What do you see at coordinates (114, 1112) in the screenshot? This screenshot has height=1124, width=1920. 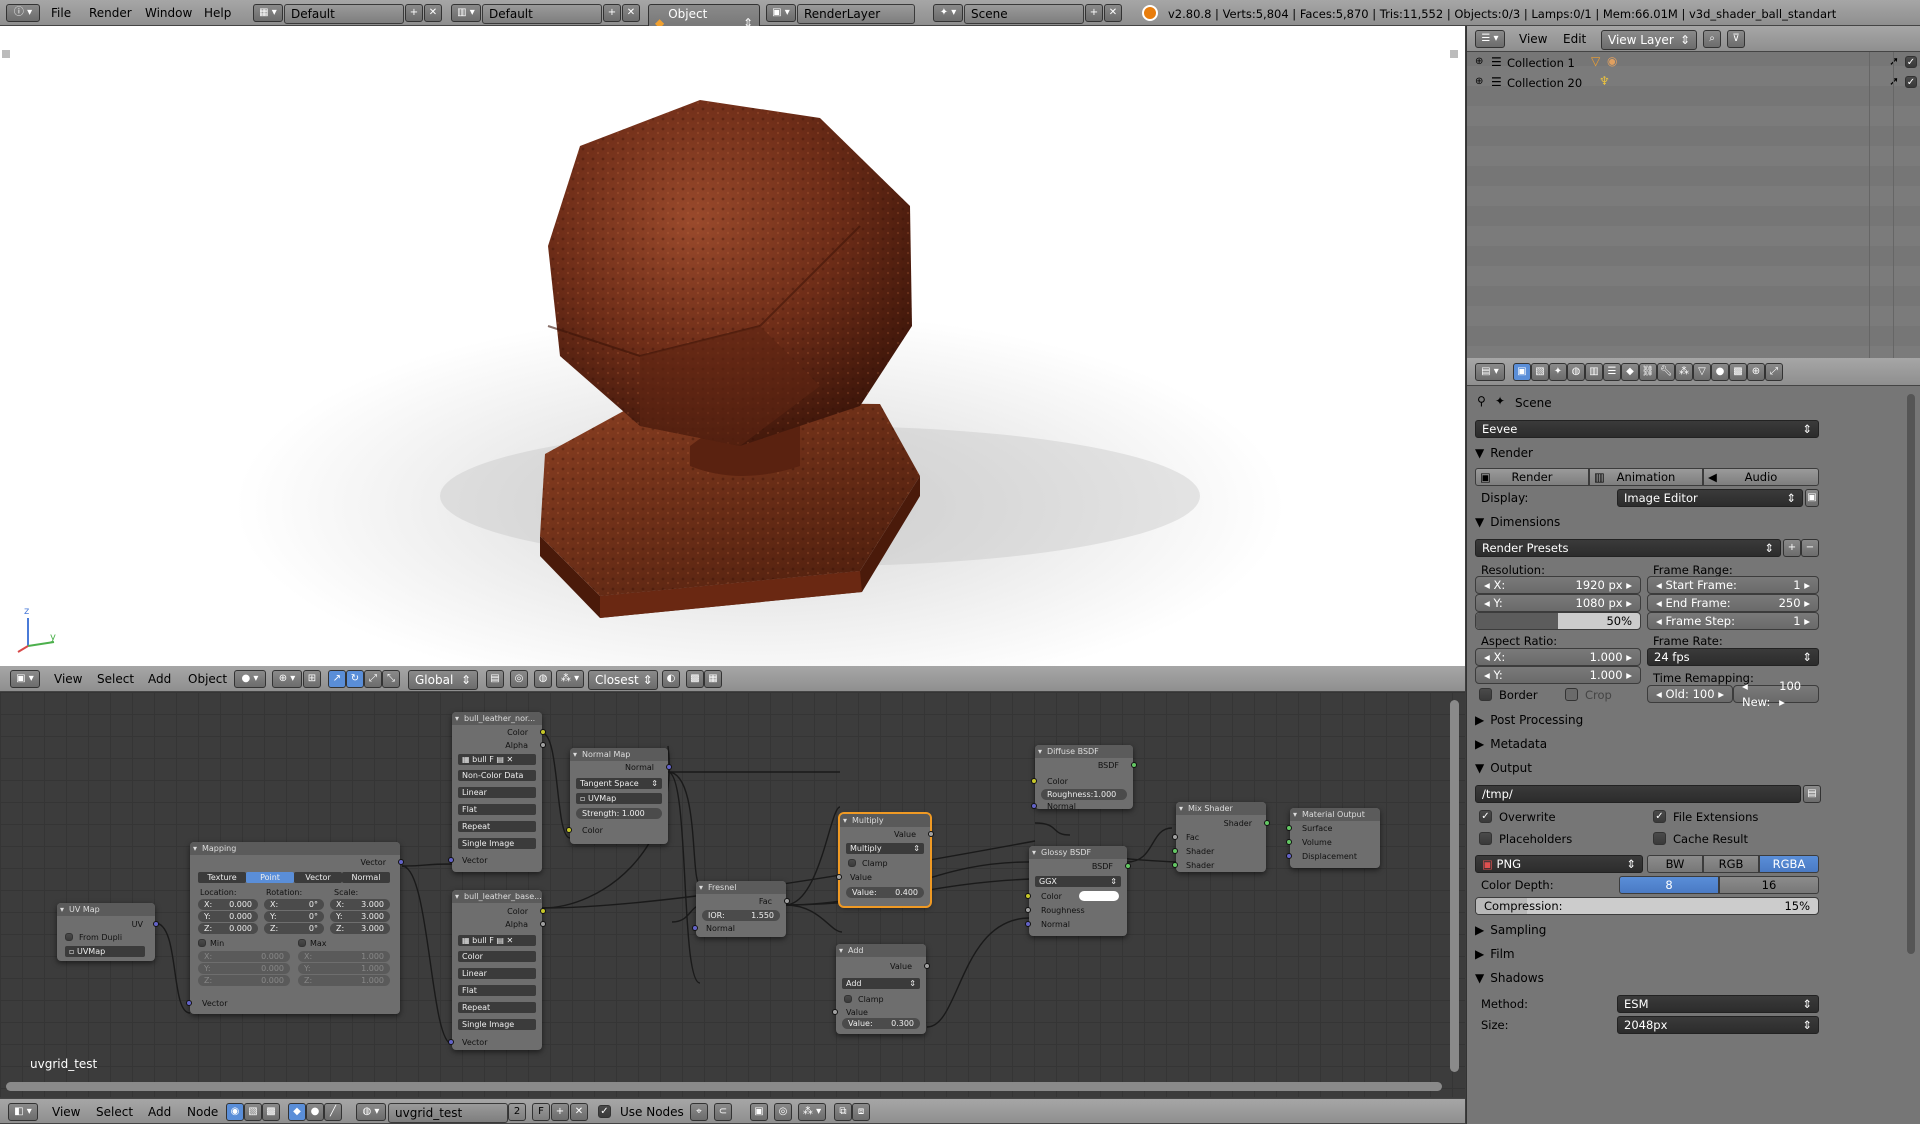 I see `node-menu-select: Select` at bounding box center [114, 1112].